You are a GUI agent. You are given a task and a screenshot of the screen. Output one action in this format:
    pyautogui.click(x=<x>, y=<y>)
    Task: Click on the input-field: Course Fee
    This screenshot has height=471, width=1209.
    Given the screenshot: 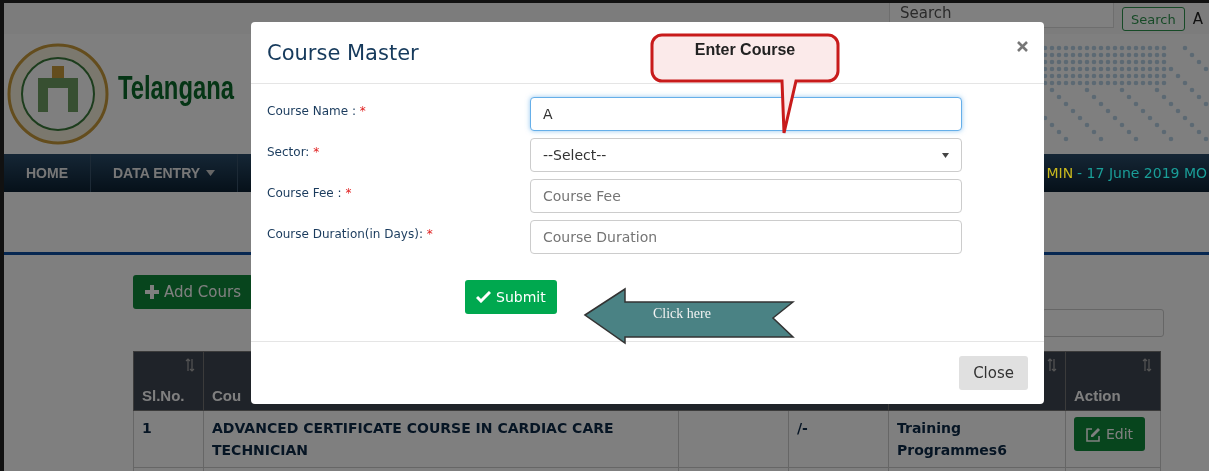 What is the action you would take?
    pyautogui.click(x=746, y=196)
    